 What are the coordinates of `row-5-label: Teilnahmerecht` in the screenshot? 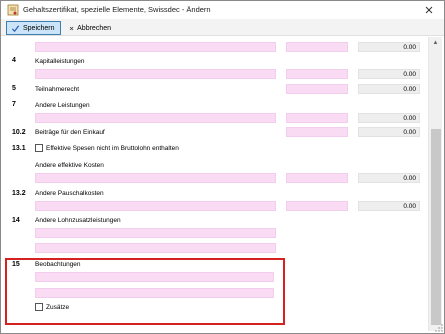 It's located at (57, 89).